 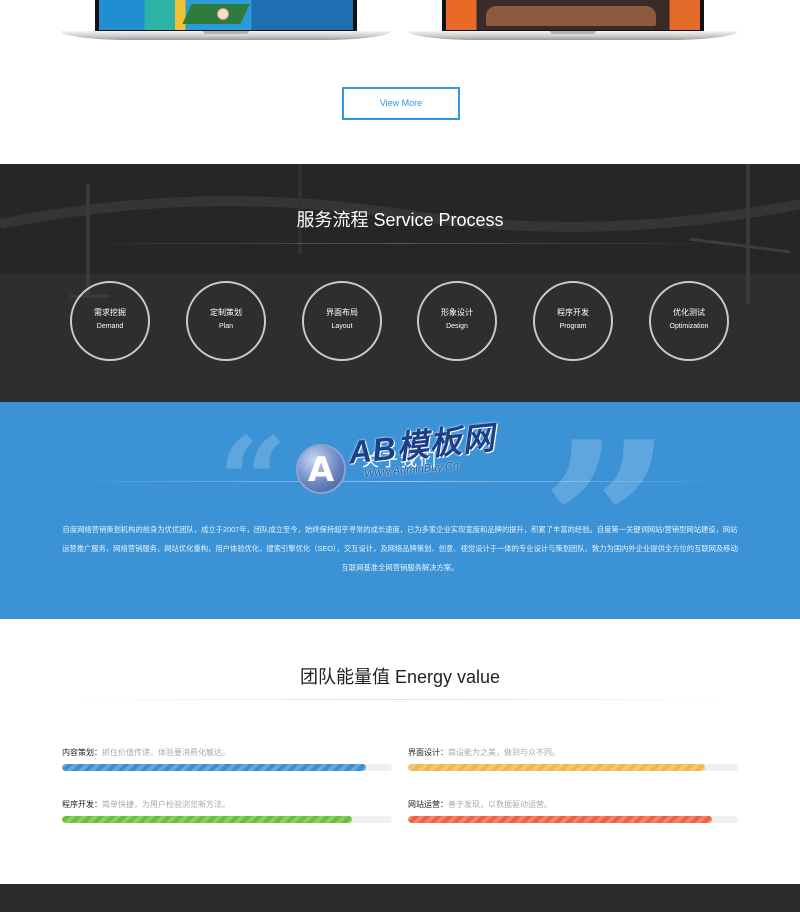 What do you see at coordinates (484, 752) in the screenshot?
I see `skill-label: 界面设计：简设能为之美，做到与众不同。` at bounding box center [484, 752].